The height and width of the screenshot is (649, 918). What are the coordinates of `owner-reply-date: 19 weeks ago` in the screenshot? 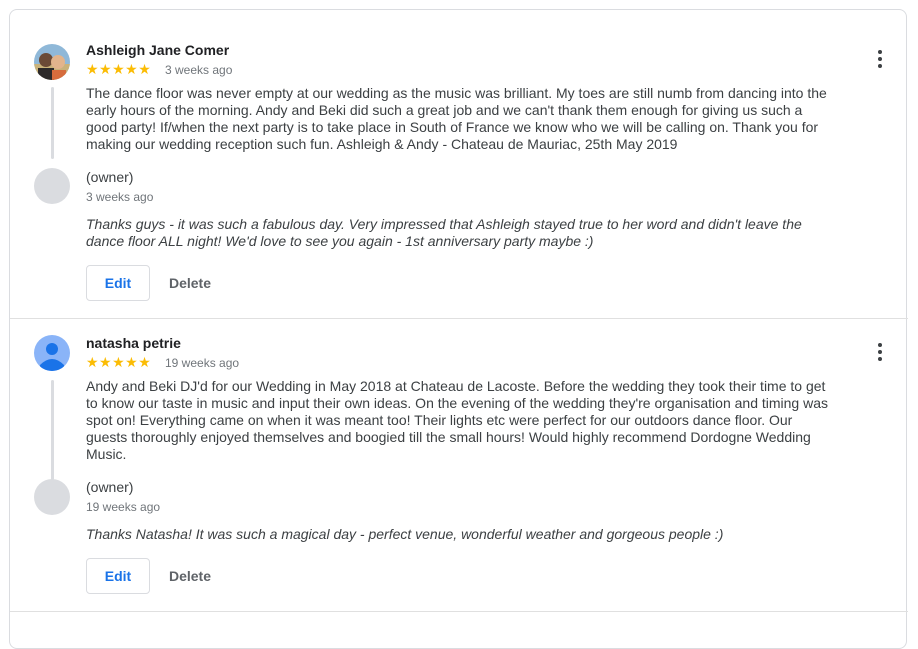 It's located at (123, 507).